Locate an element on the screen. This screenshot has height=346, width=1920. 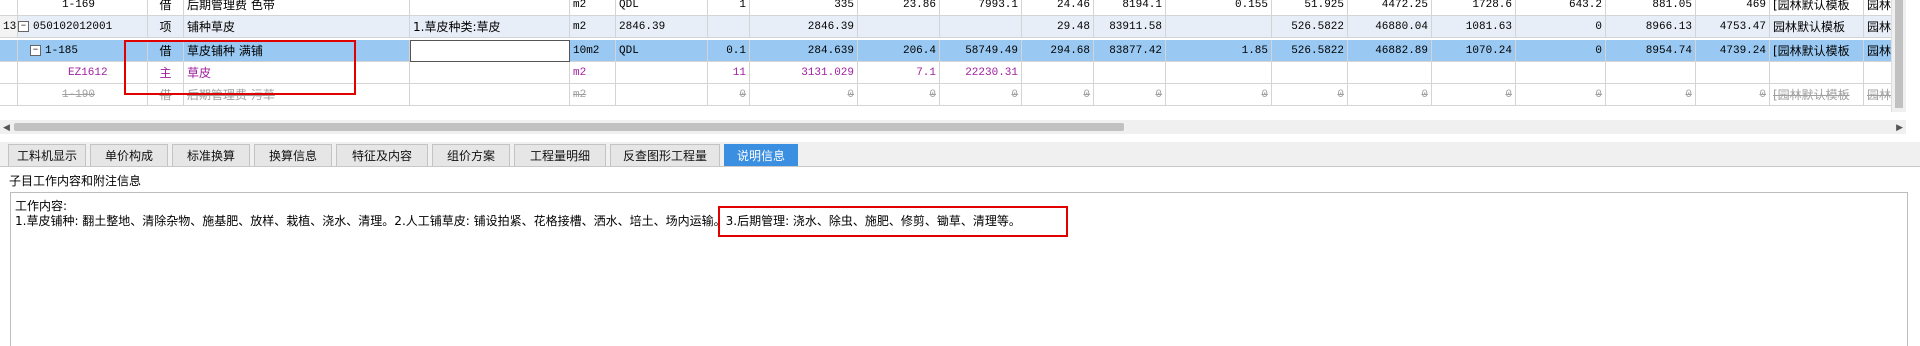
cell-c9: 469 is located at coordinates (1733, 8).